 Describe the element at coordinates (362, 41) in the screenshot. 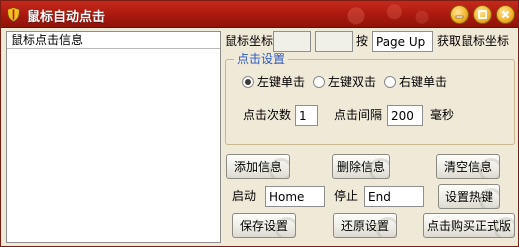

I see `press-label: 按` at that location.